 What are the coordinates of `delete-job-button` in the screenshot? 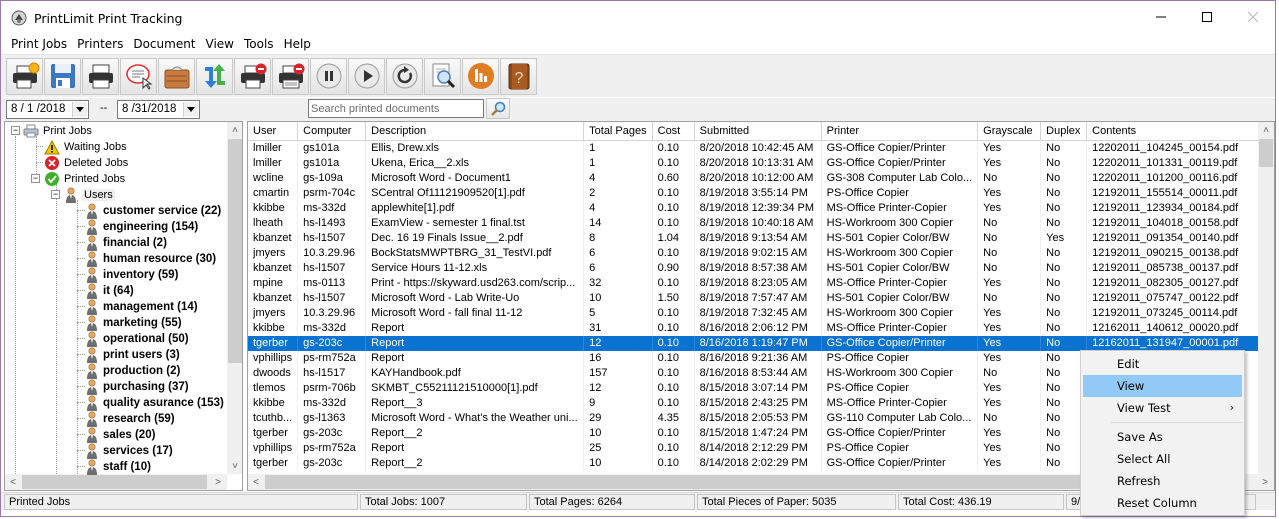 It's located at (252, 76).